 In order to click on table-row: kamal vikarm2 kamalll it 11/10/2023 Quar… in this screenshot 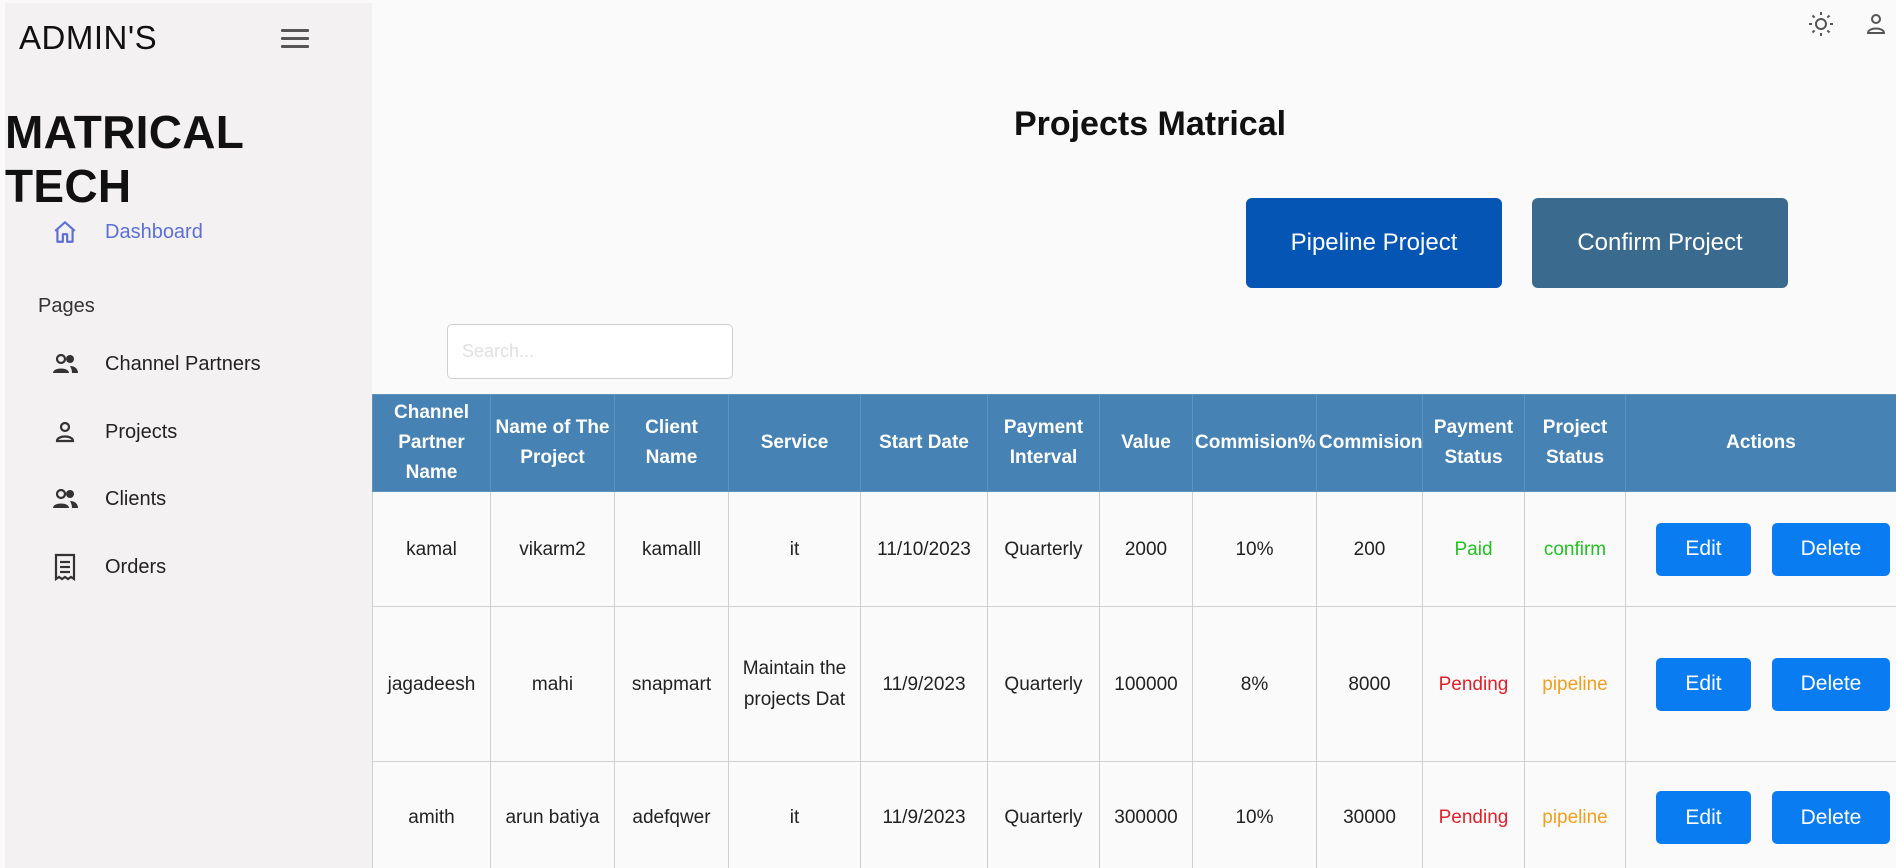, I will do `click(1134, 549)`.